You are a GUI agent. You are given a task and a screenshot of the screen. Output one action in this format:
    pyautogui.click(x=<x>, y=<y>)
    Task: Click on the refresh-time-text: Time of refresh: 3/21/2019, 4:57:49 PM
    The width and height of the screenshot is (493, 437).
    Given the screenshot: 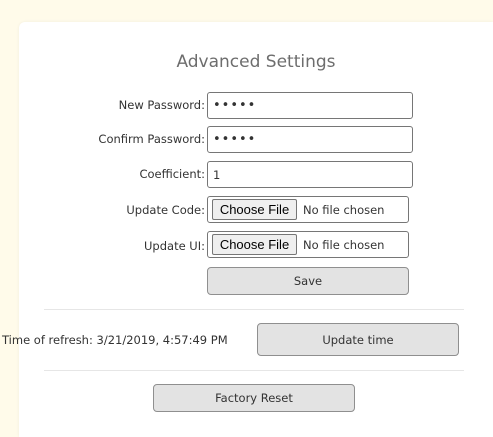 What is the action you would take?
    pyautogui.click(x=115, y=340)
    